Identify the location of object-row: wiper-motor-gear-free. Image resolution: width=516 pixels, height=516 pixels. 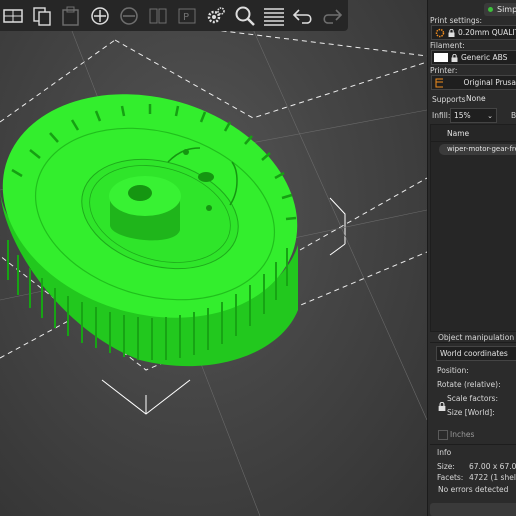
(477, 149).